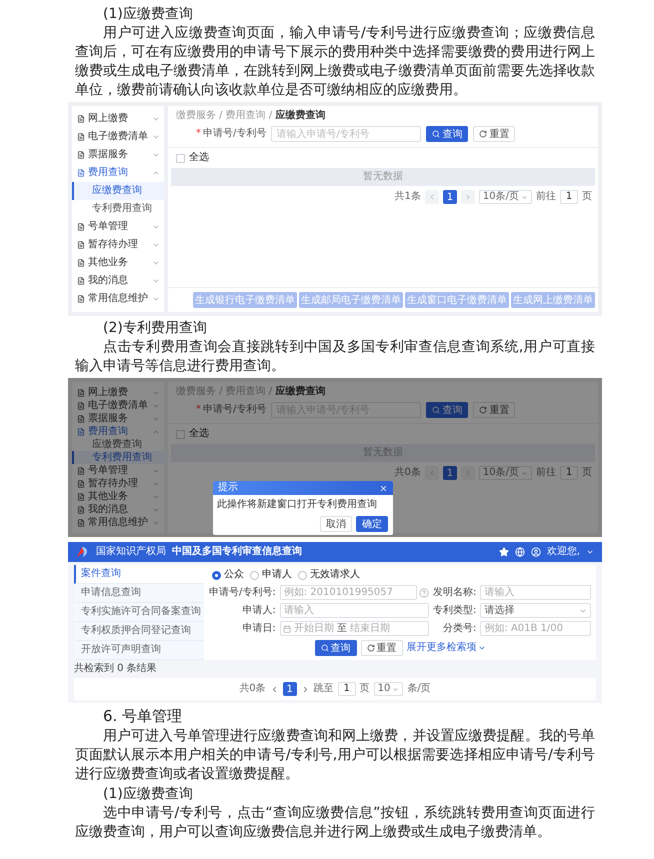  Describe the element at coordinates (116, 669) in the screenshot. I see `result-count: 共检索到 0 条结果` at that location.